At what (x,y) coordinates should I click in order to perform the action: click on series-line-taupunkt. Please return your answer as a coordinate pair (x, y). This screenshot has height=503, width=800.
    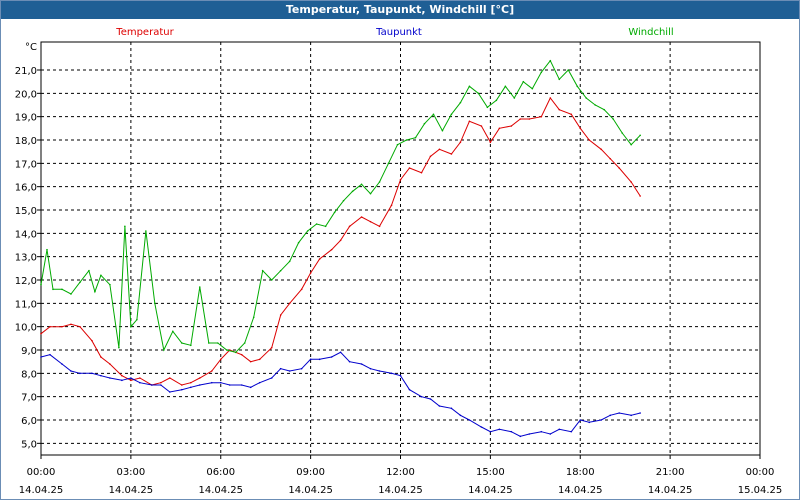
    Looking at the image, I should click on (340, 394).